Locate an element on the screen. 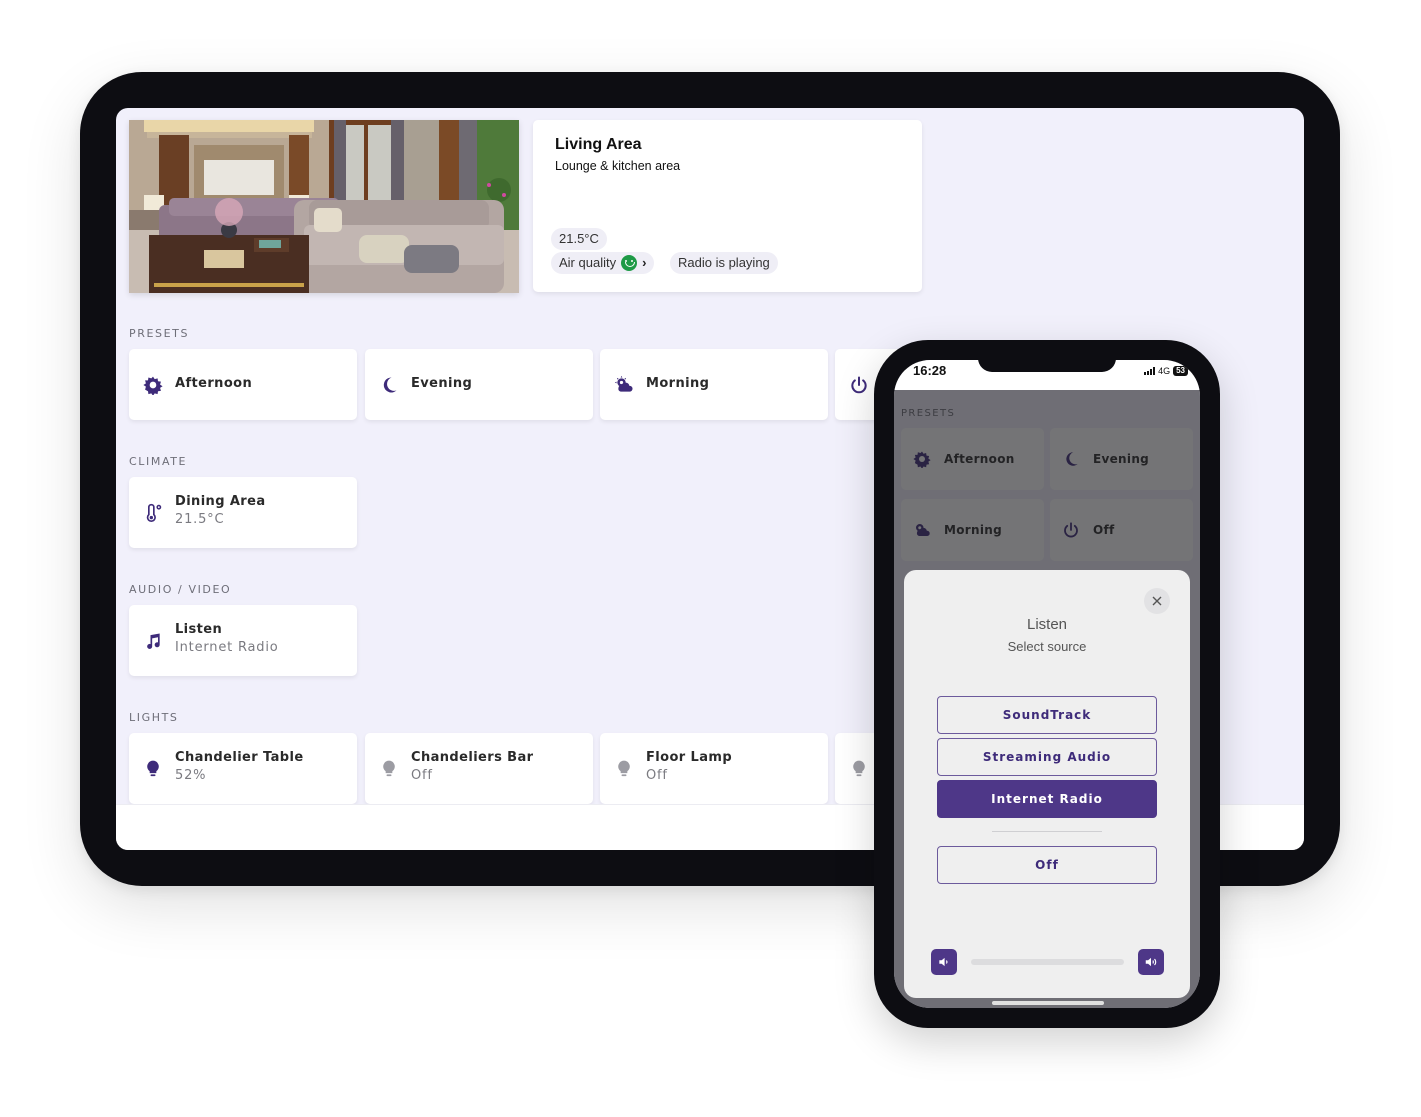 The width and height of the screenshot is (1421, 1117). modal-divider is located at coordinates (1047, 831).